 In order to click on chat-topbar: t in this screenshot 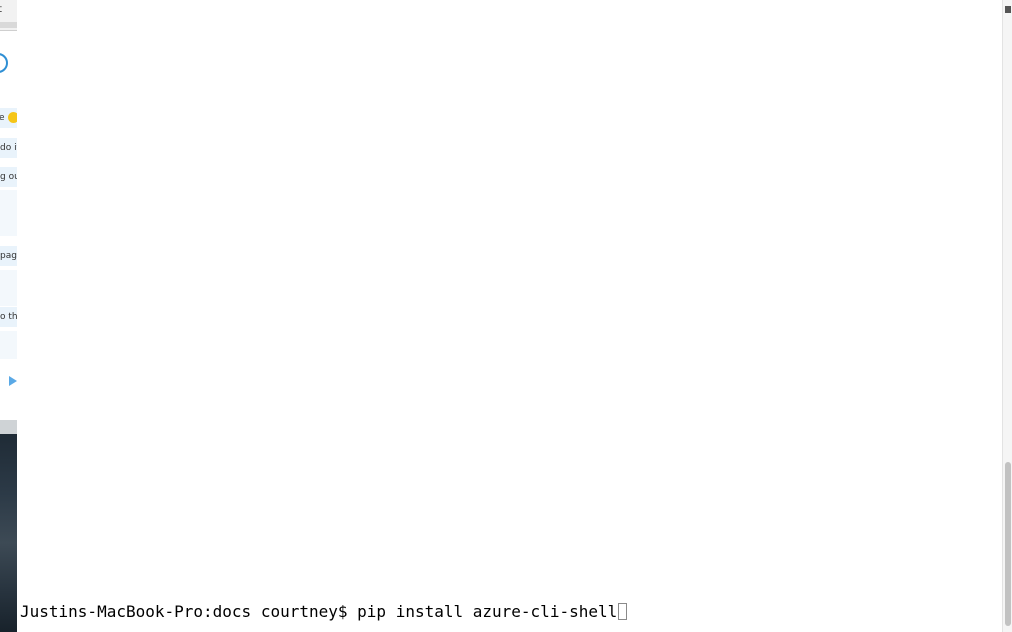, I will do `click(8, 15)`.